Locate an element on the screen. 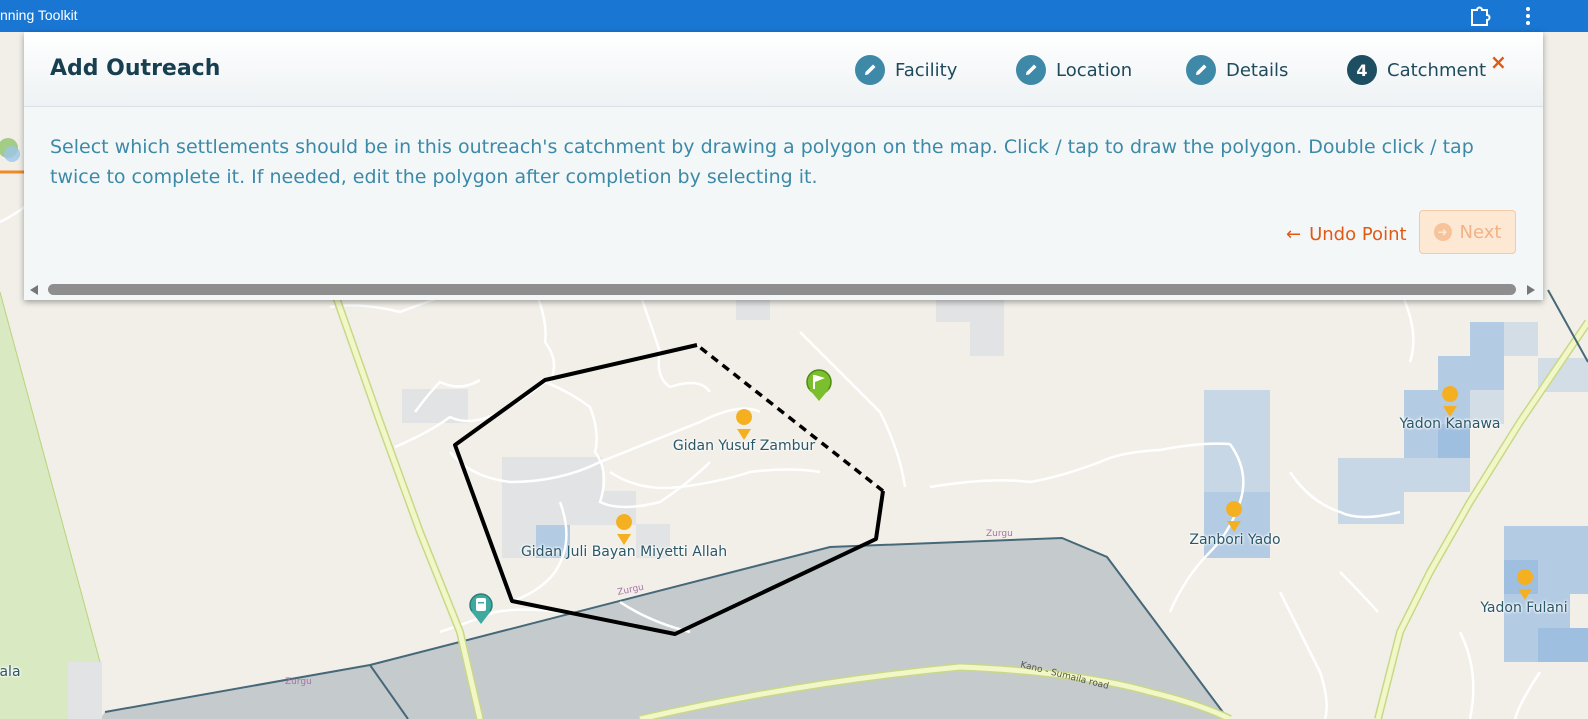  extension-icon is located at coordinates (1480, 16).